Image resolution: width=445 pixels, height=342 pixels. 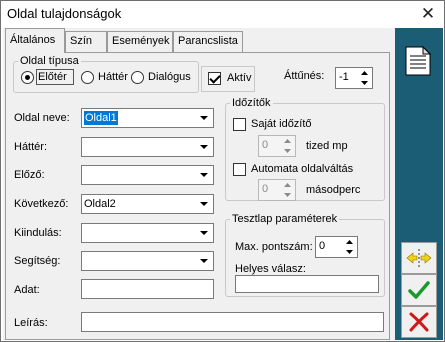 I want to click on split-button, so click(x=419, y=258).